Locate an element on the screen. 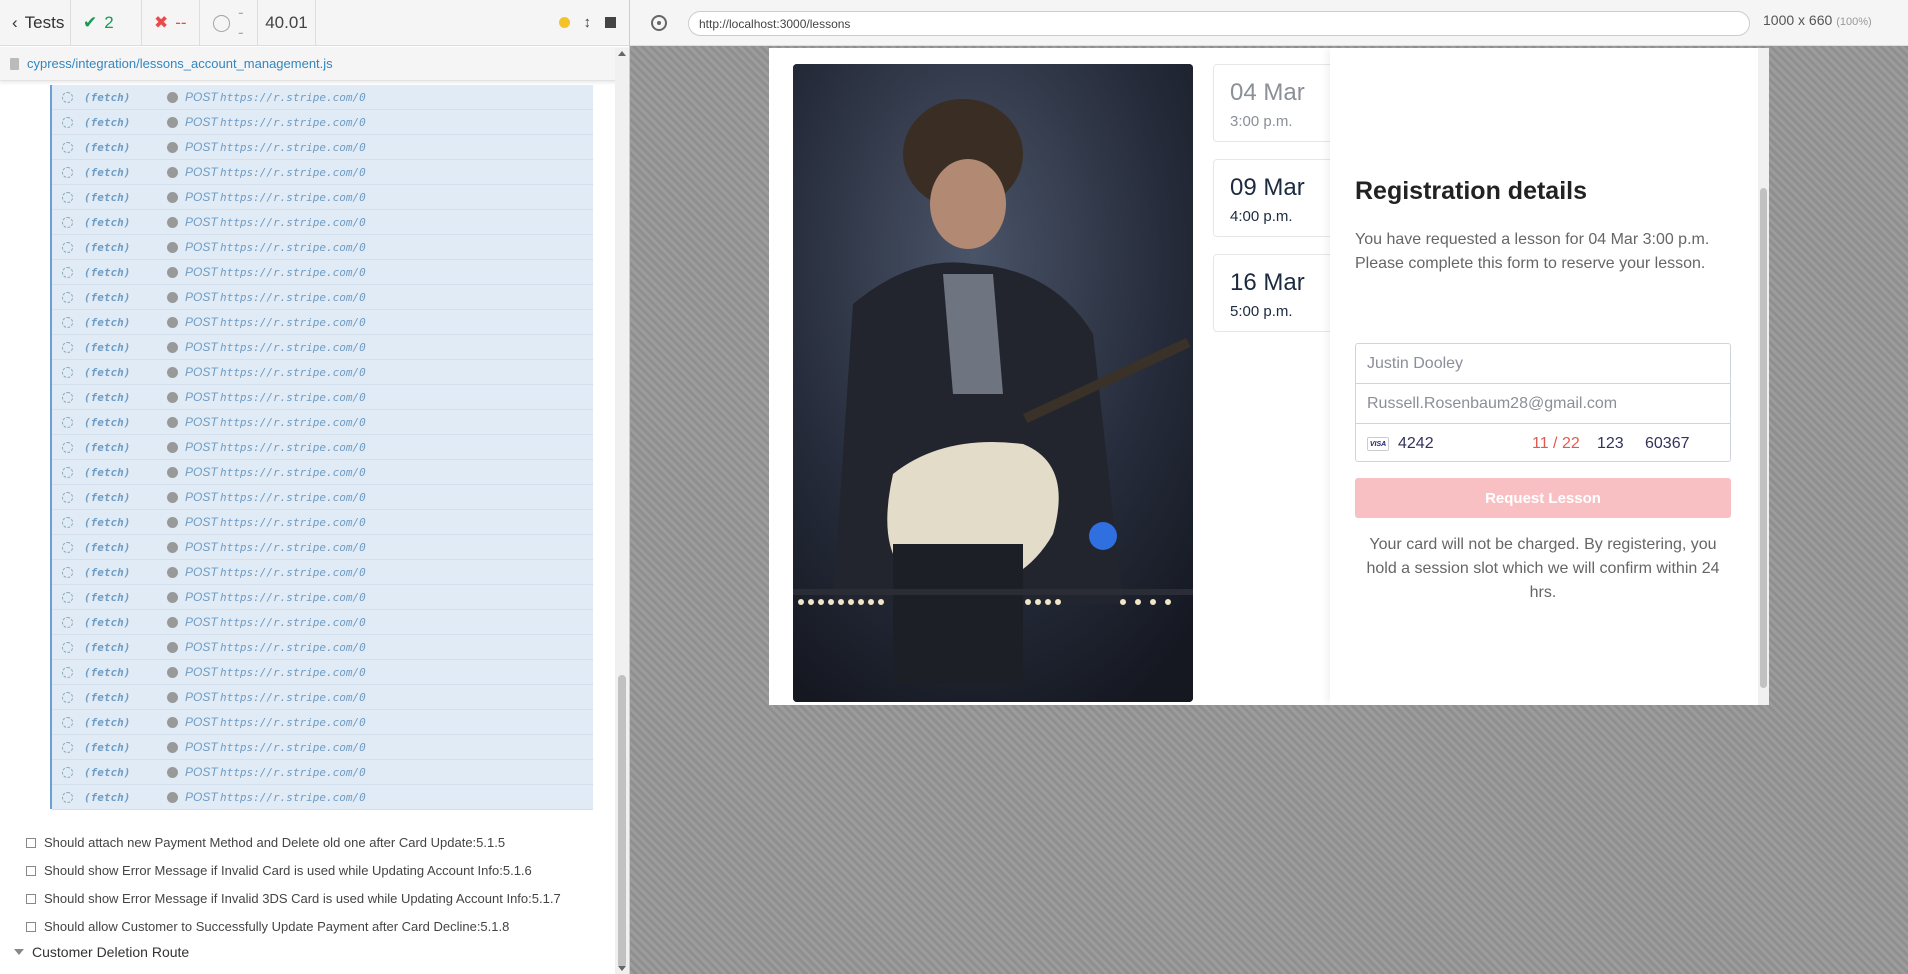 The height and width of the screenshot is (974, 1908). selector-playground-icon is located at coordinates (659, 22).